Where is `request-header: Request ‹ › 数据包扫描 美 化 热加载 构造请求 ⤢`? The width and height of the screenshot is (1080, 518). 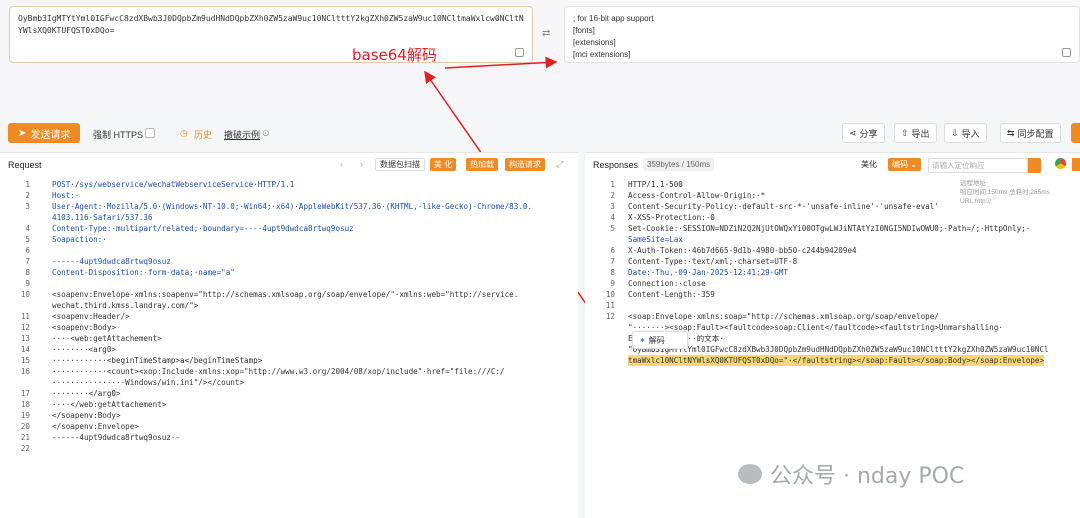 request-header: Request ‹ › 数据包扫描 美 化 热加载 构造请求 ⤢ is located at coordinates (289, 165).